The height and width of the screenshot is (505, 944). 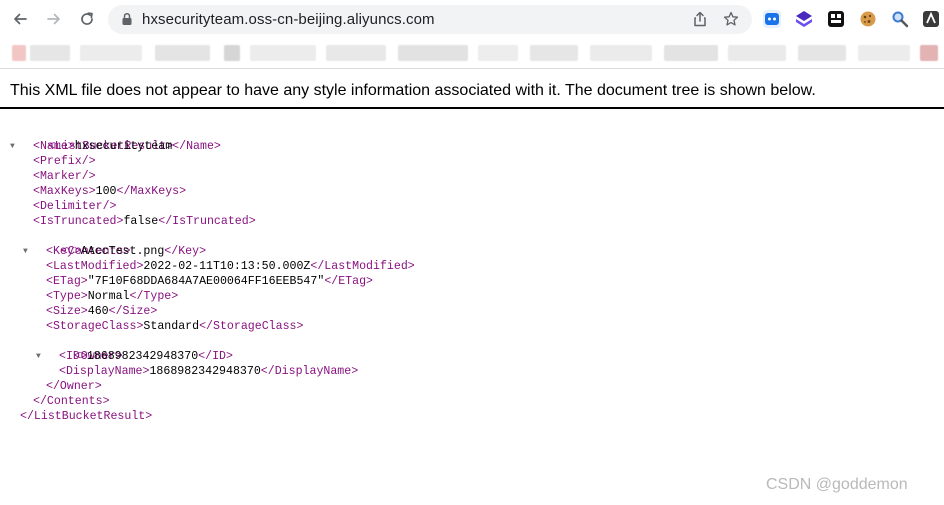 I want to click on reload-icon, so click(x=87, y=19).